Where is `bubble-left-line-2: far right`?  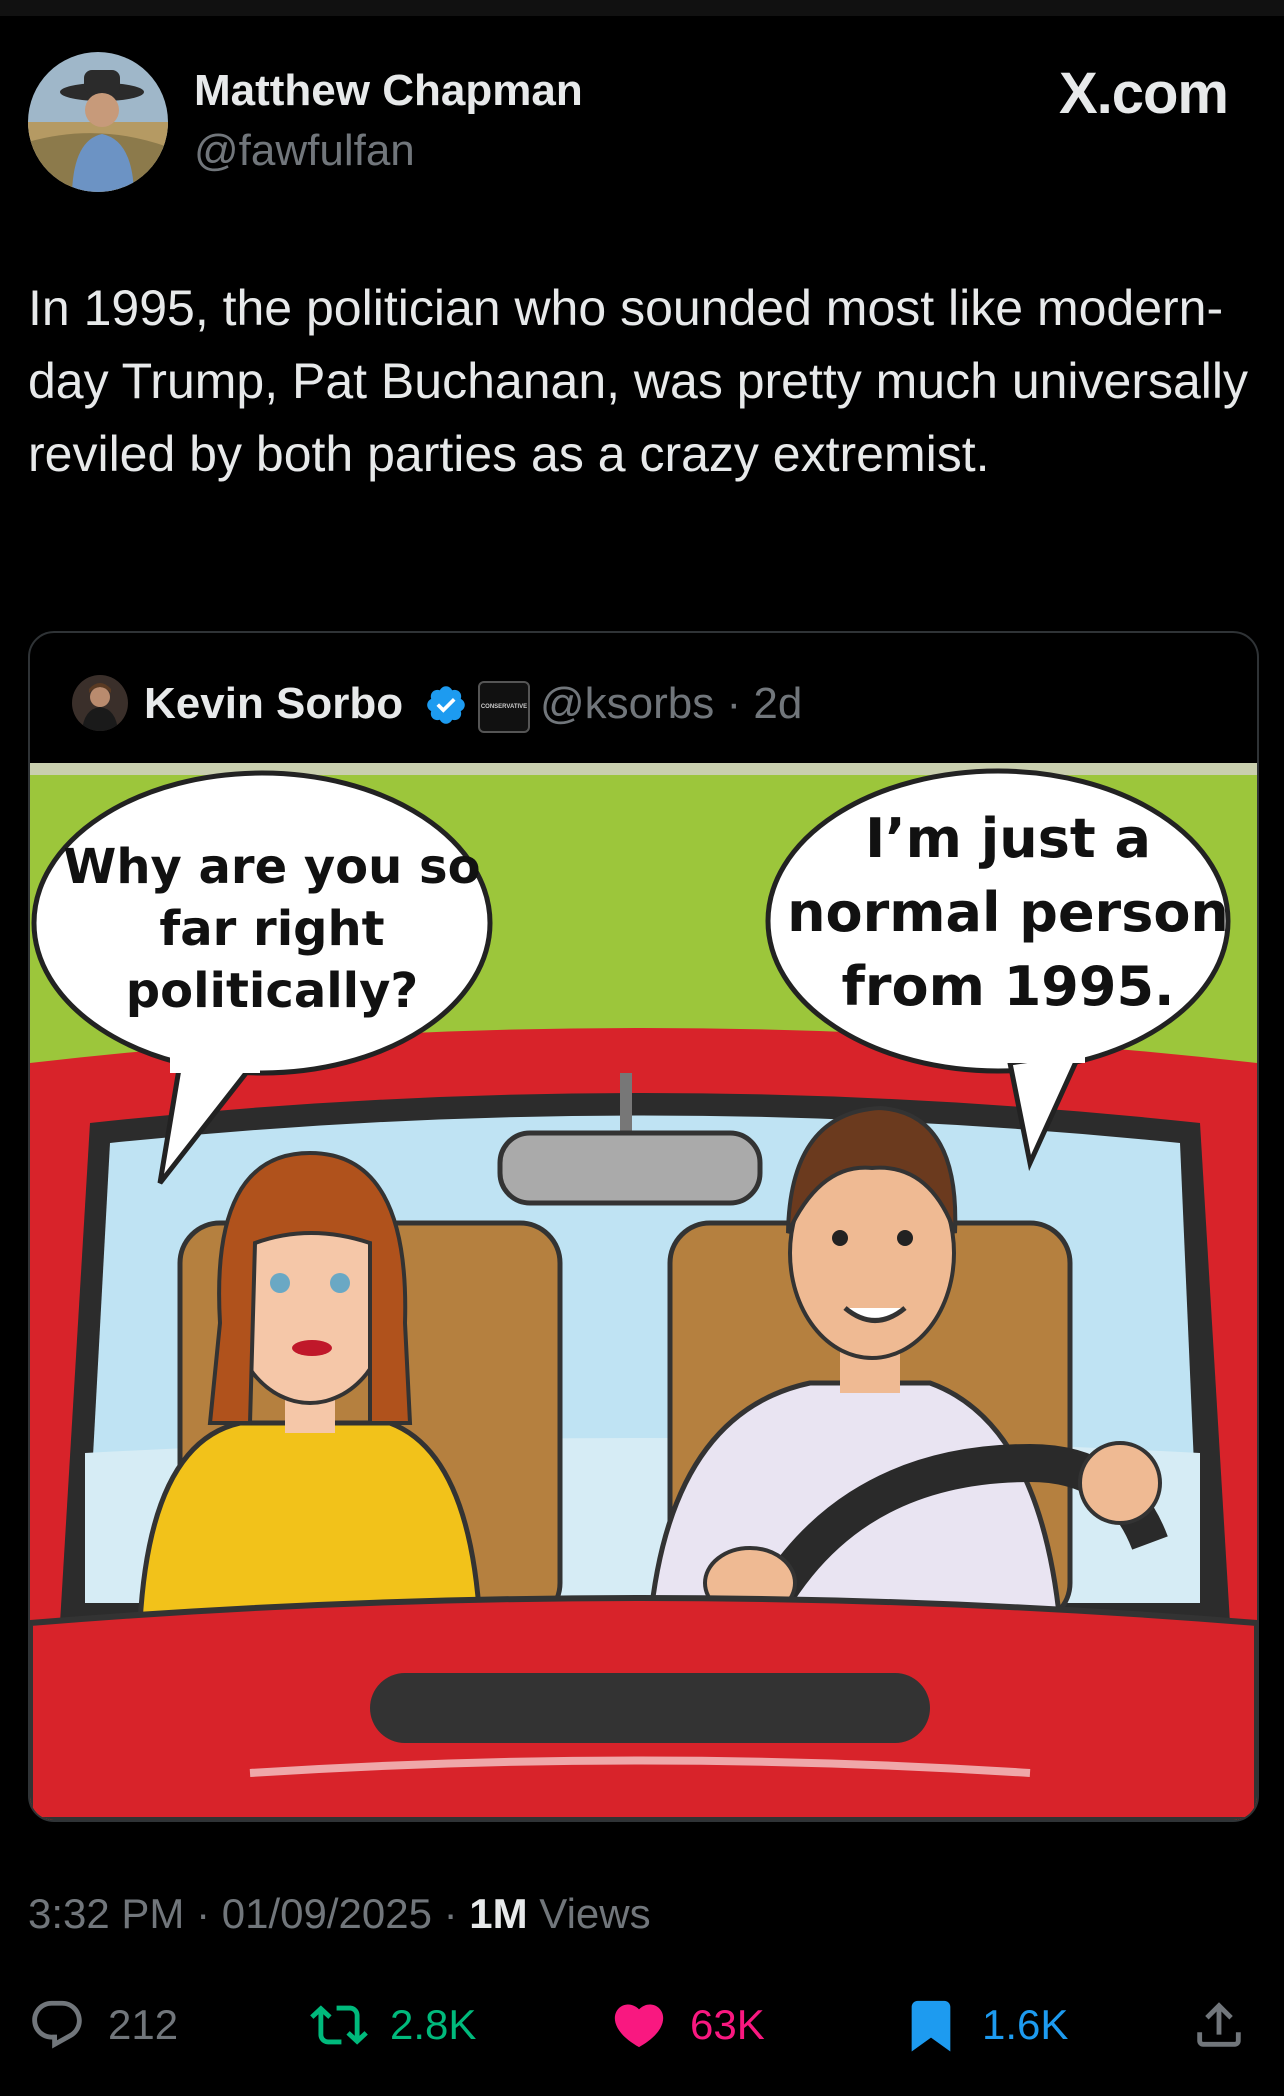
bubble-left-line-2: far right is located at coordinates (271, 929).